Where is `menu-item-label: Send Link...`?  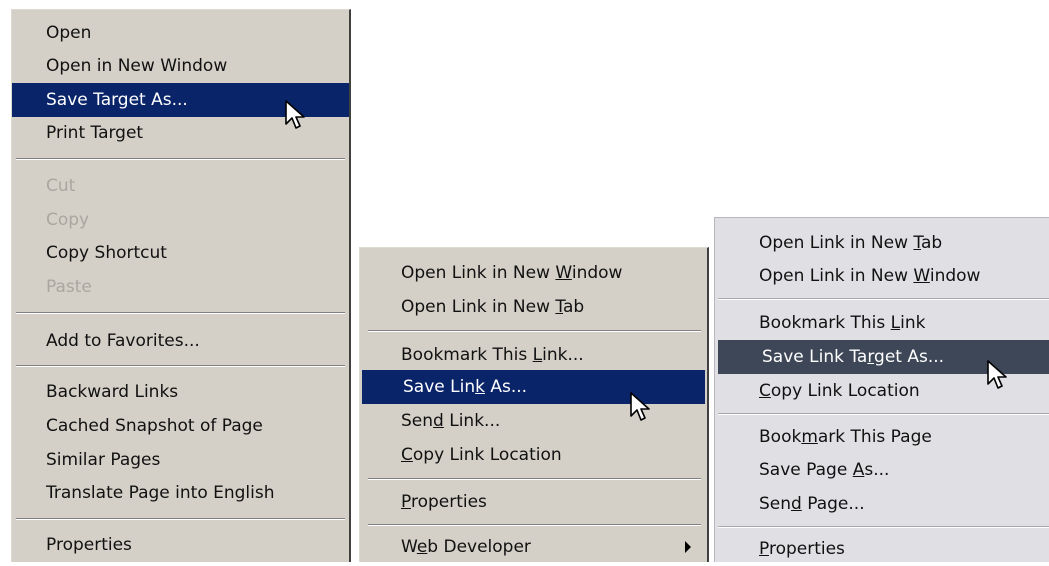
menu-item-label: Send Link... is located at coordinates (451, 421).